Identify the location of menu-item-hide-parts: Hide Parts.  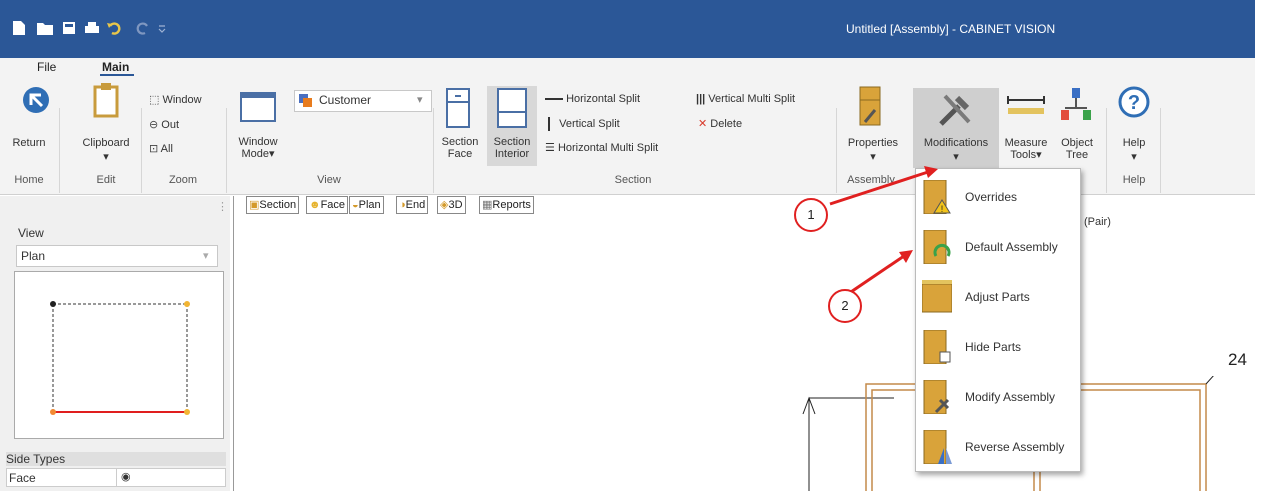
(998, 345).